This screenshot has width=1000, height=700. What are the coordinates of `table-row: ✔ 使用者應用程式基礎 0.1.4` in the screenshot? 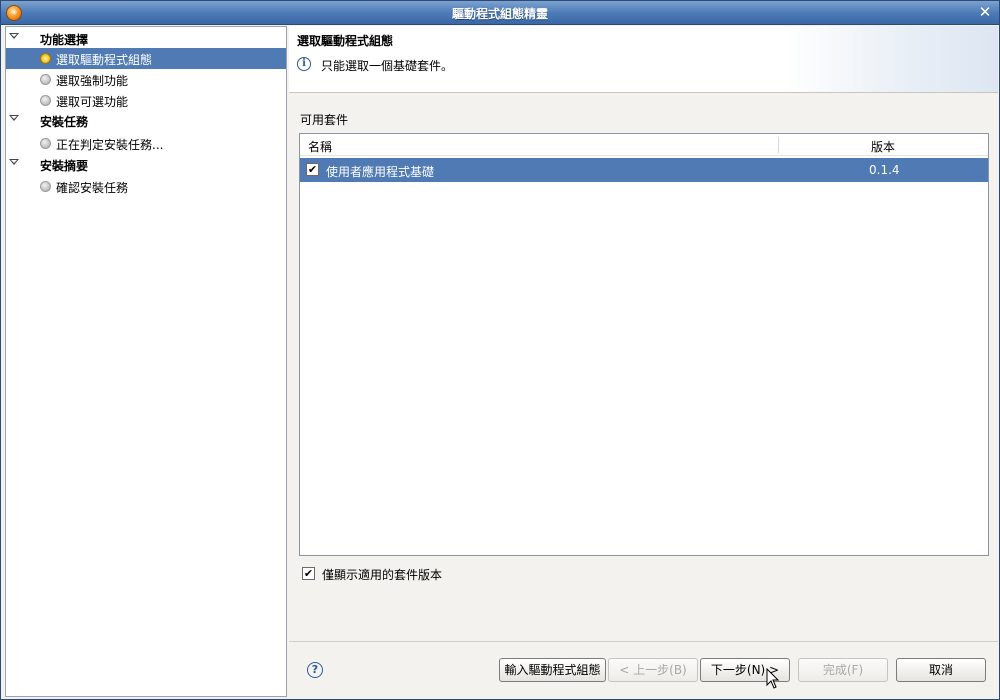 It's located at (644, 170).